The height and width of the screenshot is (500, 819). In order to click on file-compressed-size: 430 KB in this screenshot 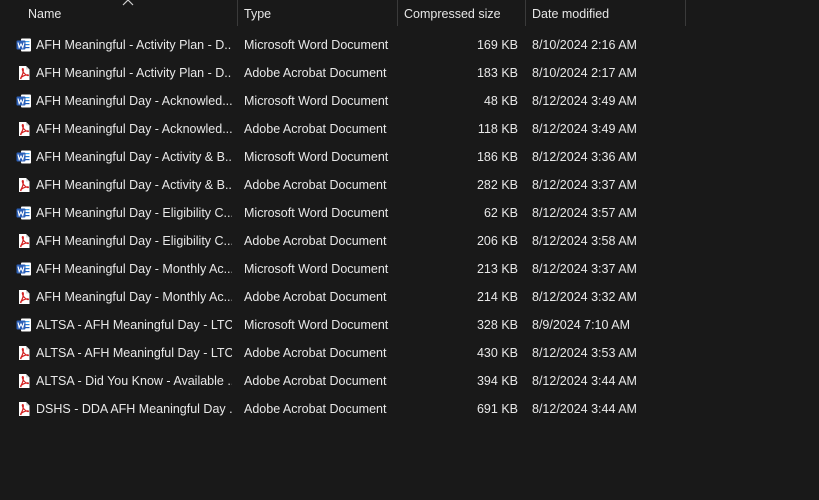, I will do `click(497, 353)`.